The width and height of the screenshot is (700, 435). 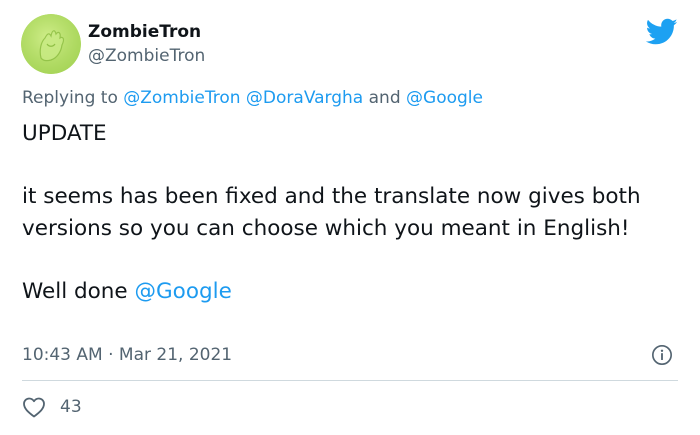 I want to click on tweet-closing-text: Well done, so click(x=75, y=291).